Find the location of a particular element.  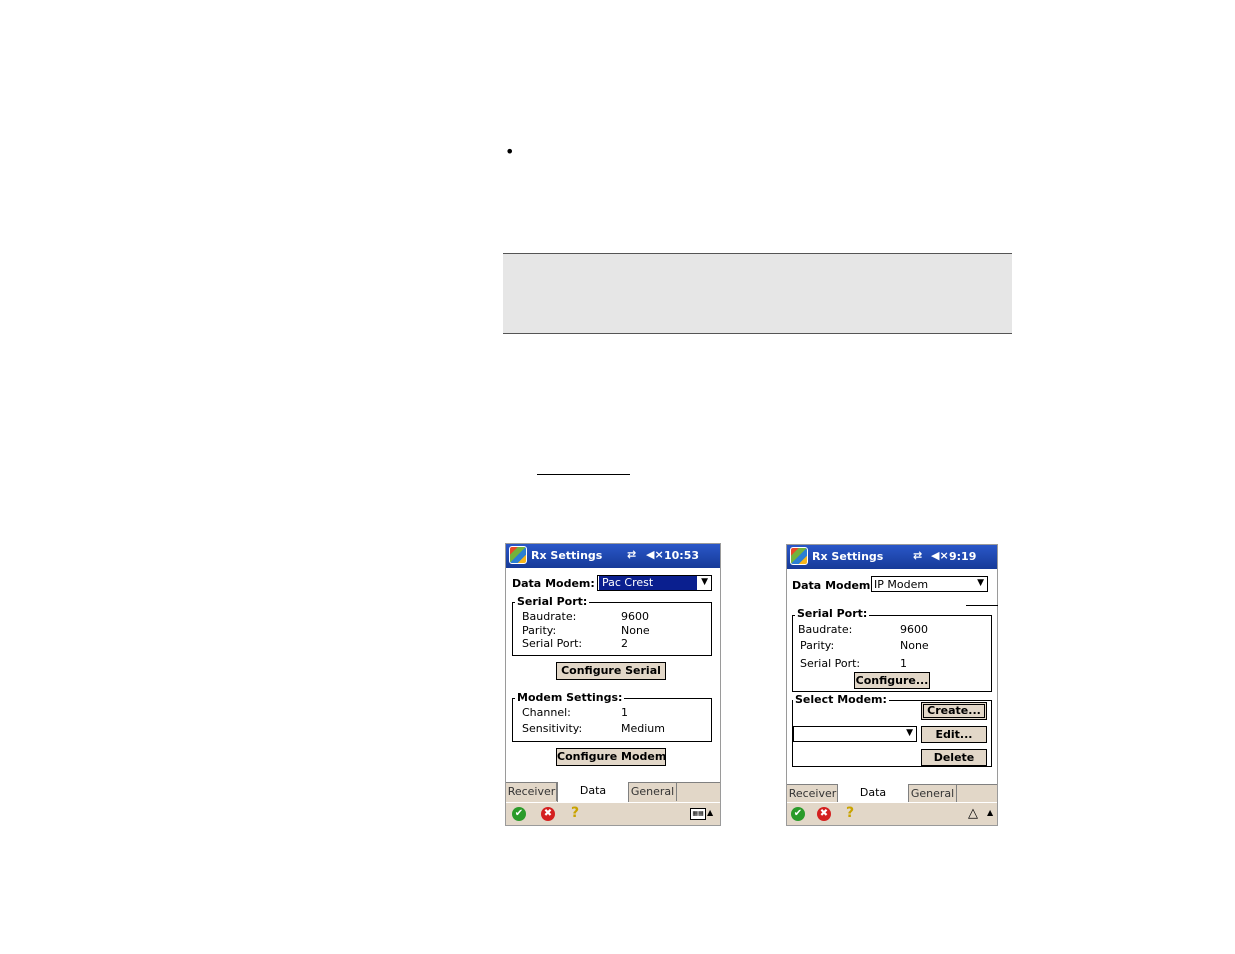

sensitivity-value: Medium is located at coordinates (643, 728).